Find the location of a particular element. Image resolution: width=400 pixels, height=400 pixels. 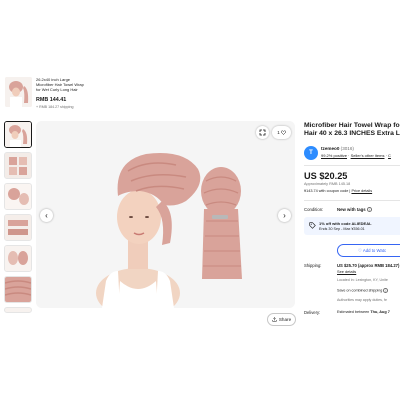

sticky-shipping: + RMB 184.27 shipping is located at coordinates (55, 107).